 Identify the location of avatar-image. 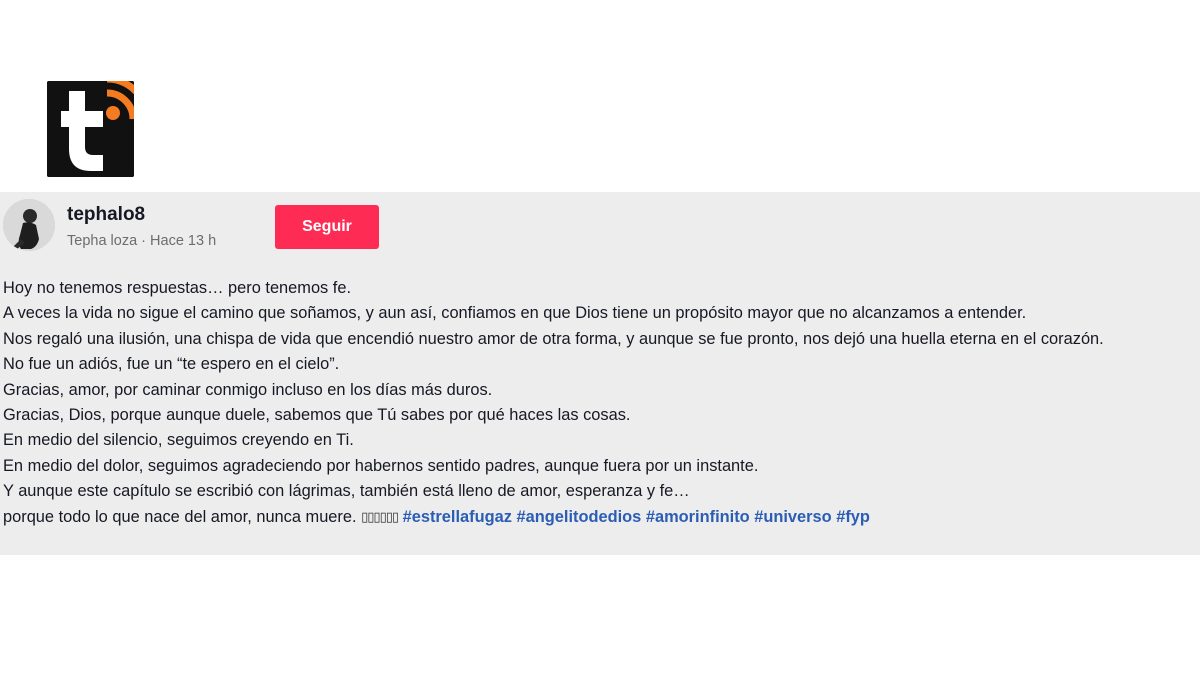
(29, 225).